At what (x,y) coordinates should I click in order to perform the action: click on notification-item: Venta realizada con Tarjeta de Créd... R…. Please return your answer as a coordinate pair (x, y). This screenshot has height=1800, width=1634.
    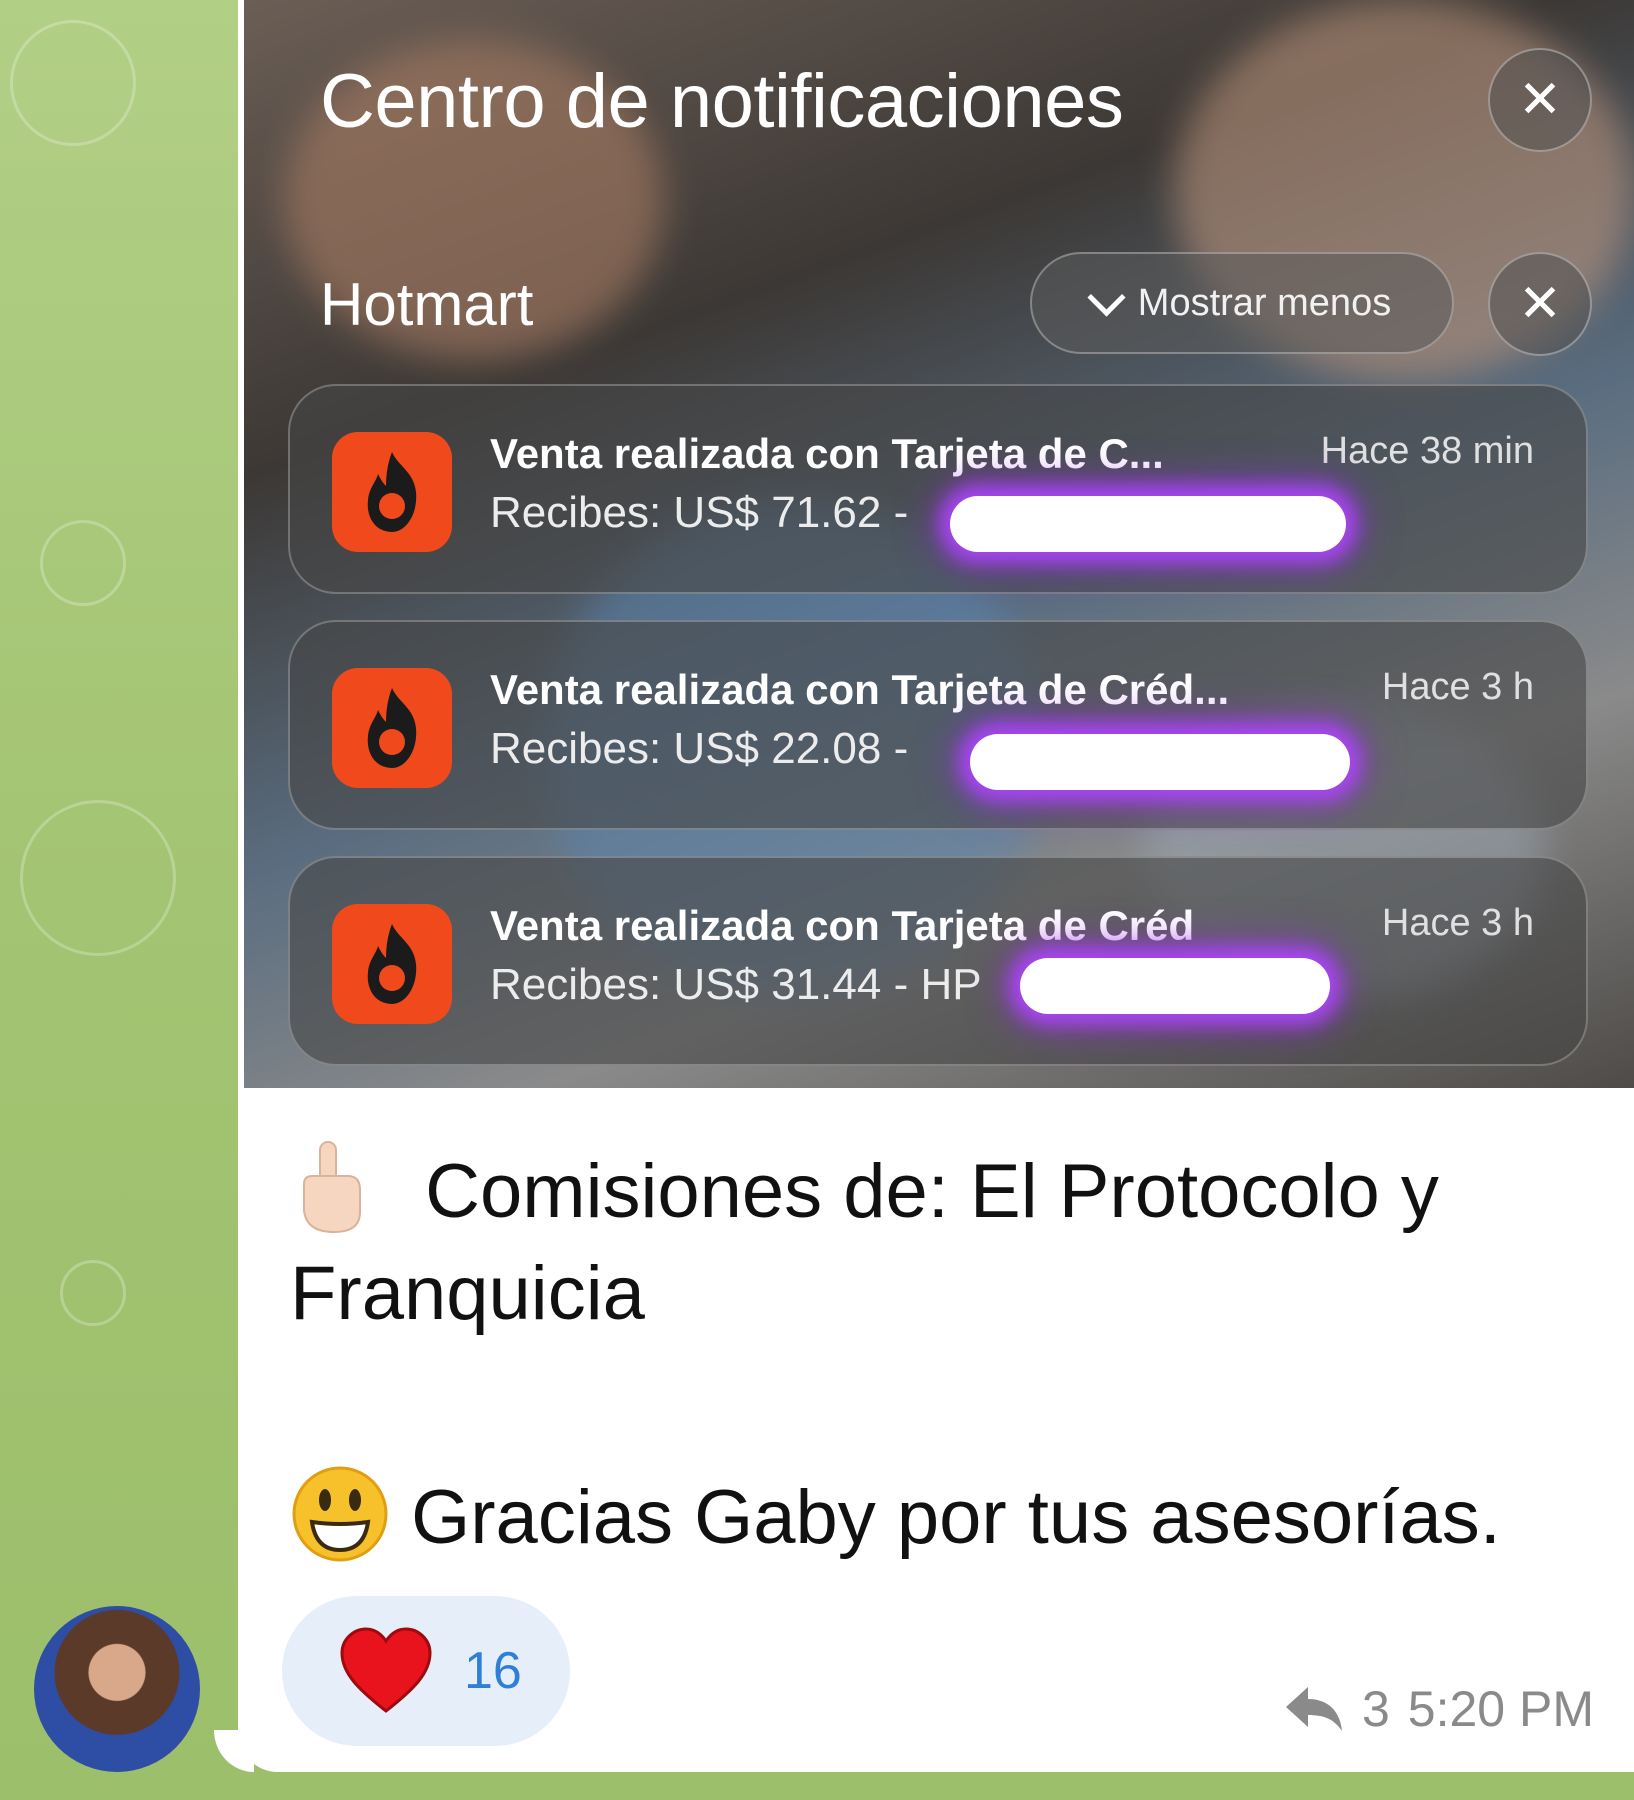
    Looking at the image, I should click on (938, 725).